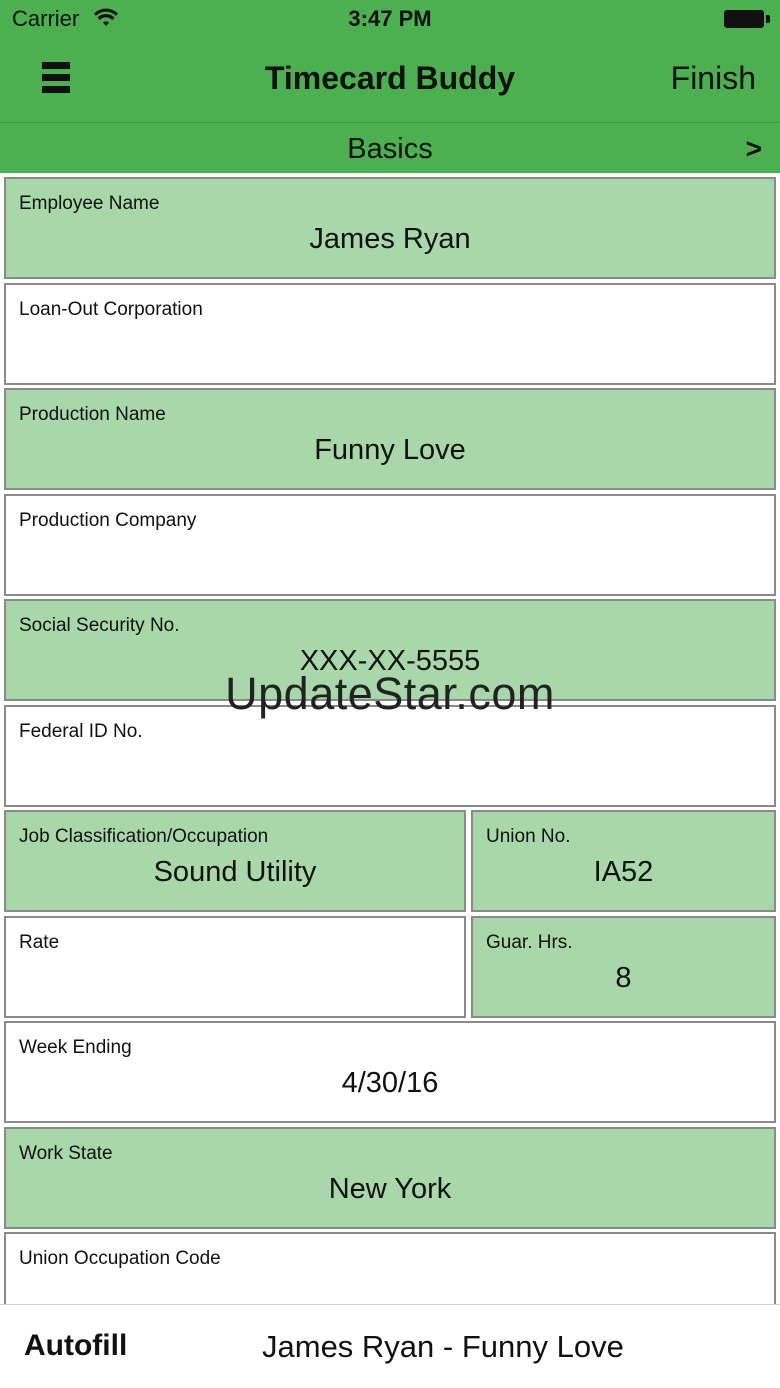 Image resolution: width=780 pixels, height=1388 pixels. Describe the element at coordinates (111, 309) in the screenshot. I see `field-label: Loan-Out Corporation` at that location.